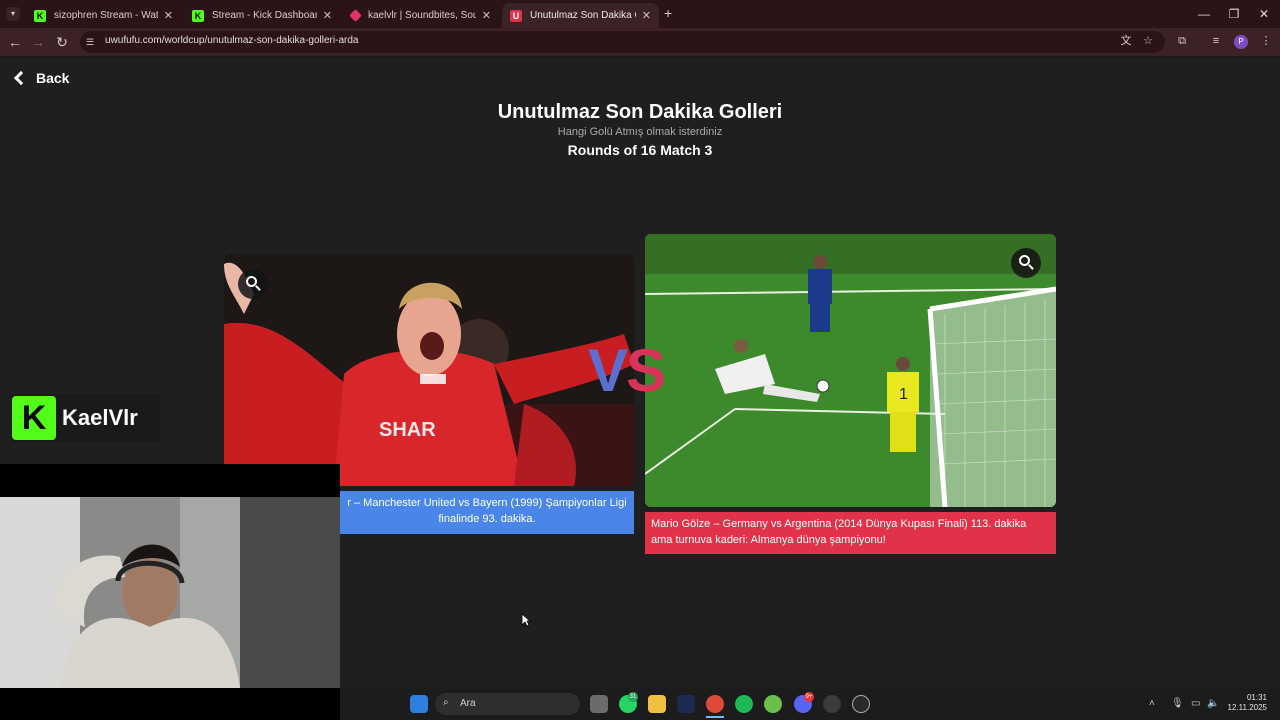 The image size is (1280, 720). What do you see at coordinates (640, 150) in the screenshot?
I see `round-label: Rounds of 16 Match 3` at bounding box center [640, 150].